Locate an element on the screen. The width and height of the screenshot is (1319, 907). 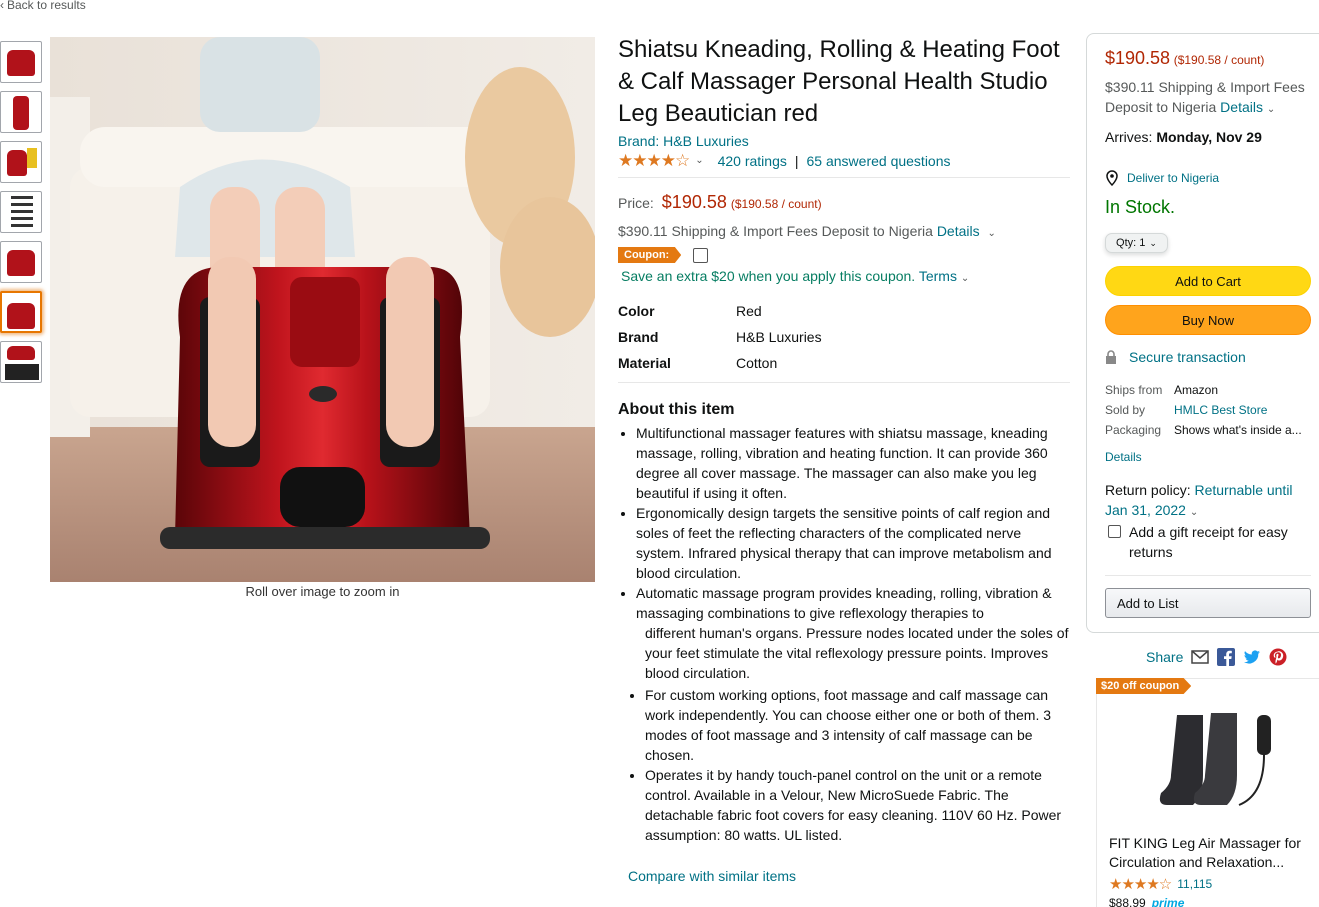
ad-review-count: 11,115 is located at coordinates (1195, 884).